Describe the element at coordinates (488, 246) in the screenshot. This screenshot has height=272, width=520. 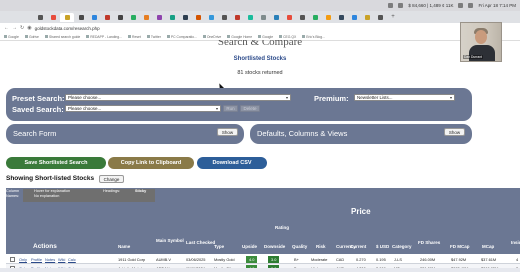
I see `column-header: MCap` at that location.